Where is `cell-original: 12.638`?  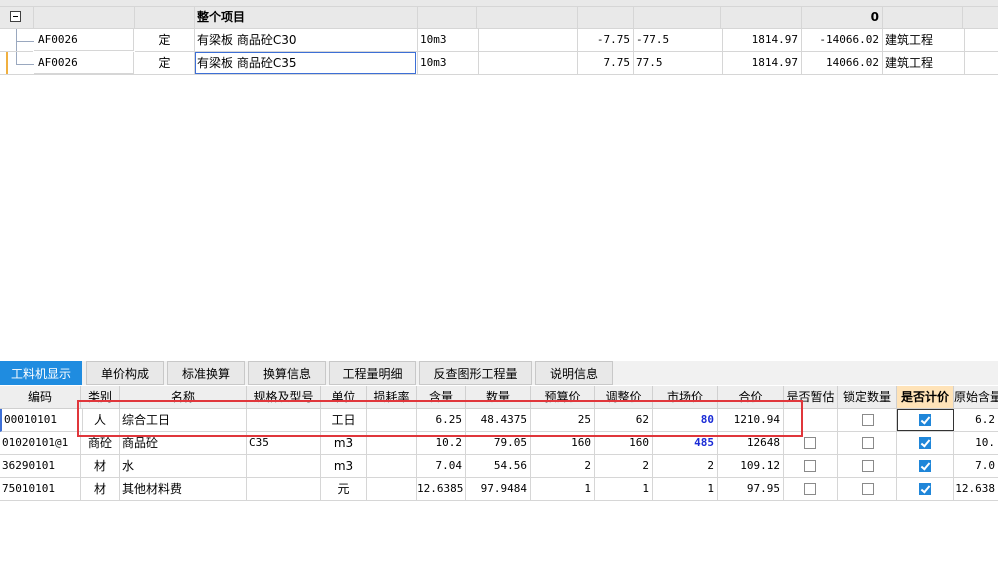
cell-original: 12.638 is located at coordinates (976, 489).